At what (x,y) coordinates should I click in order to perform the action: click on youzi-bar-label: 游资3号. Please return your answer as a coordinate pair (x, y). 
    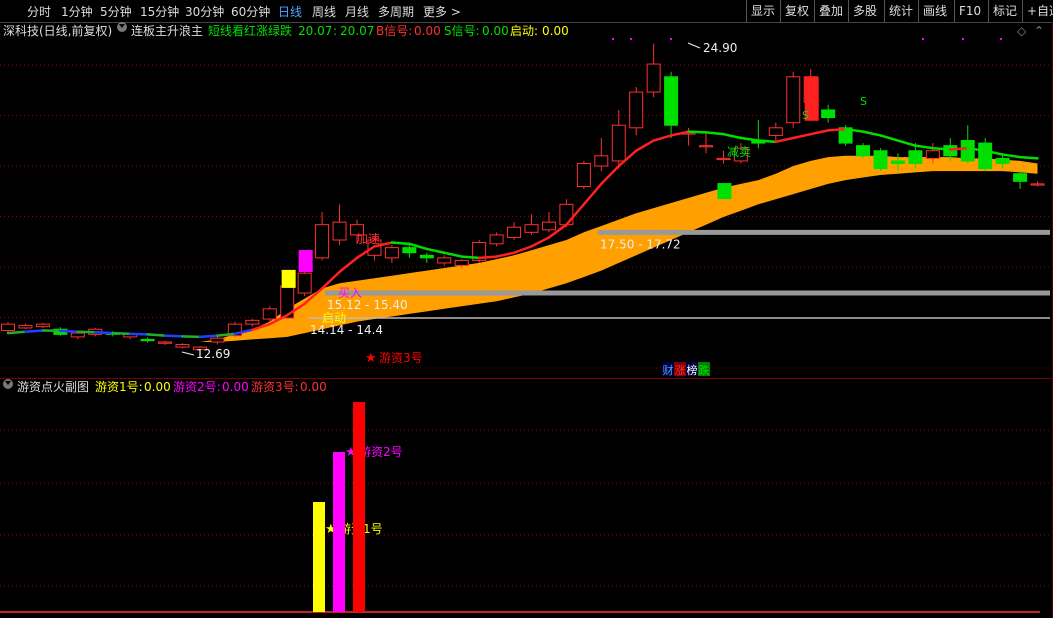
    Looking at the image, I should click on (401, 358).